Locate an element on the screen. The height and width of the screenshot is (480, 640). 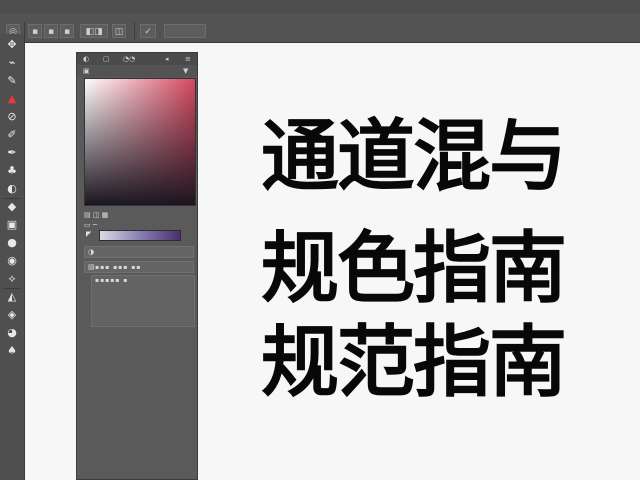
blur-tool-icon: ● is located at coordinates (12, 243).